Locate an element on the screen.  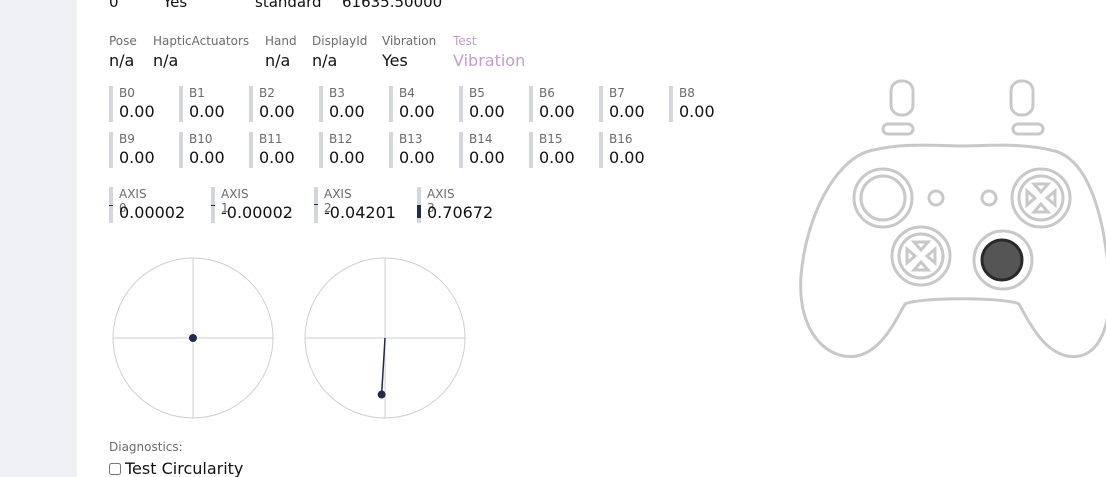
button-label: B10 is located at coordinates (201, 139).